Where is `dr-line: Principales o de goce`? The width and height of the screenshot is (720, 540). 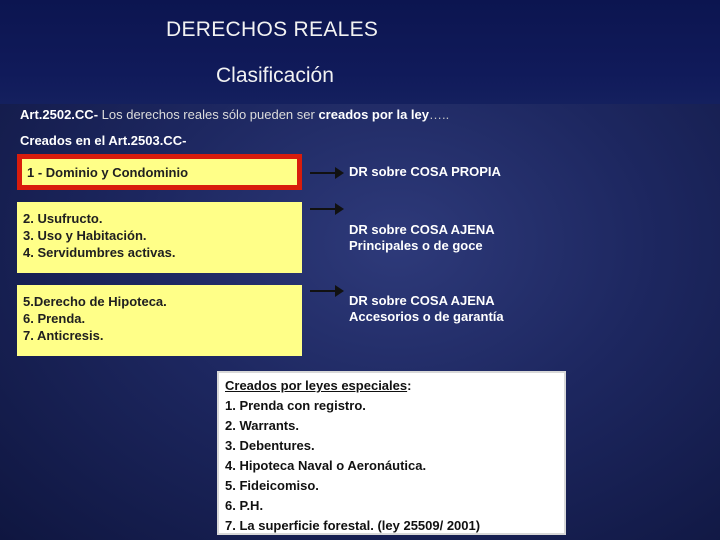 dr-line: Principales o de goce is located at coordinates (416, 245).